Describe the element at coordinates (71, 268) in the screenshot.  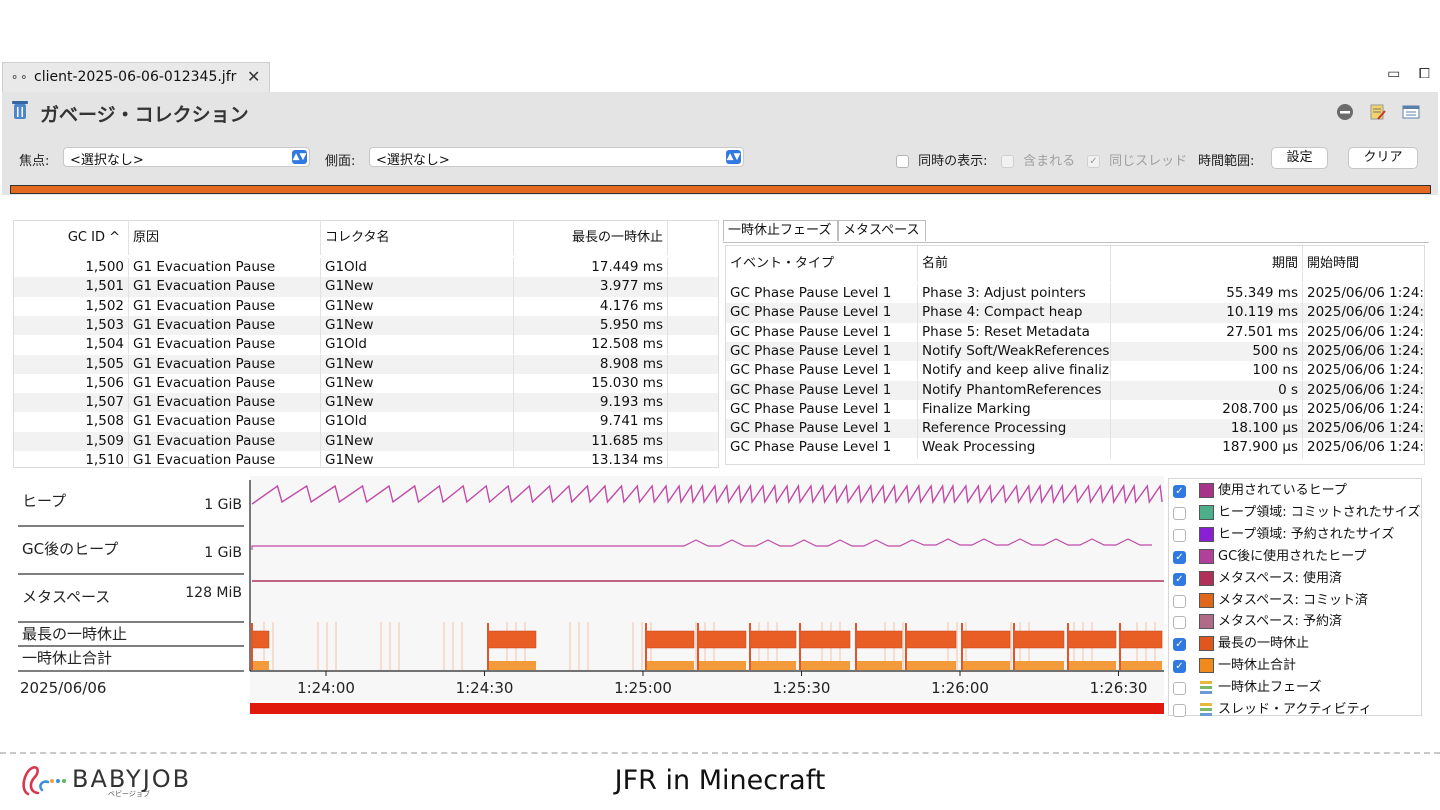
I see `table-cell: 1,500` at that location.